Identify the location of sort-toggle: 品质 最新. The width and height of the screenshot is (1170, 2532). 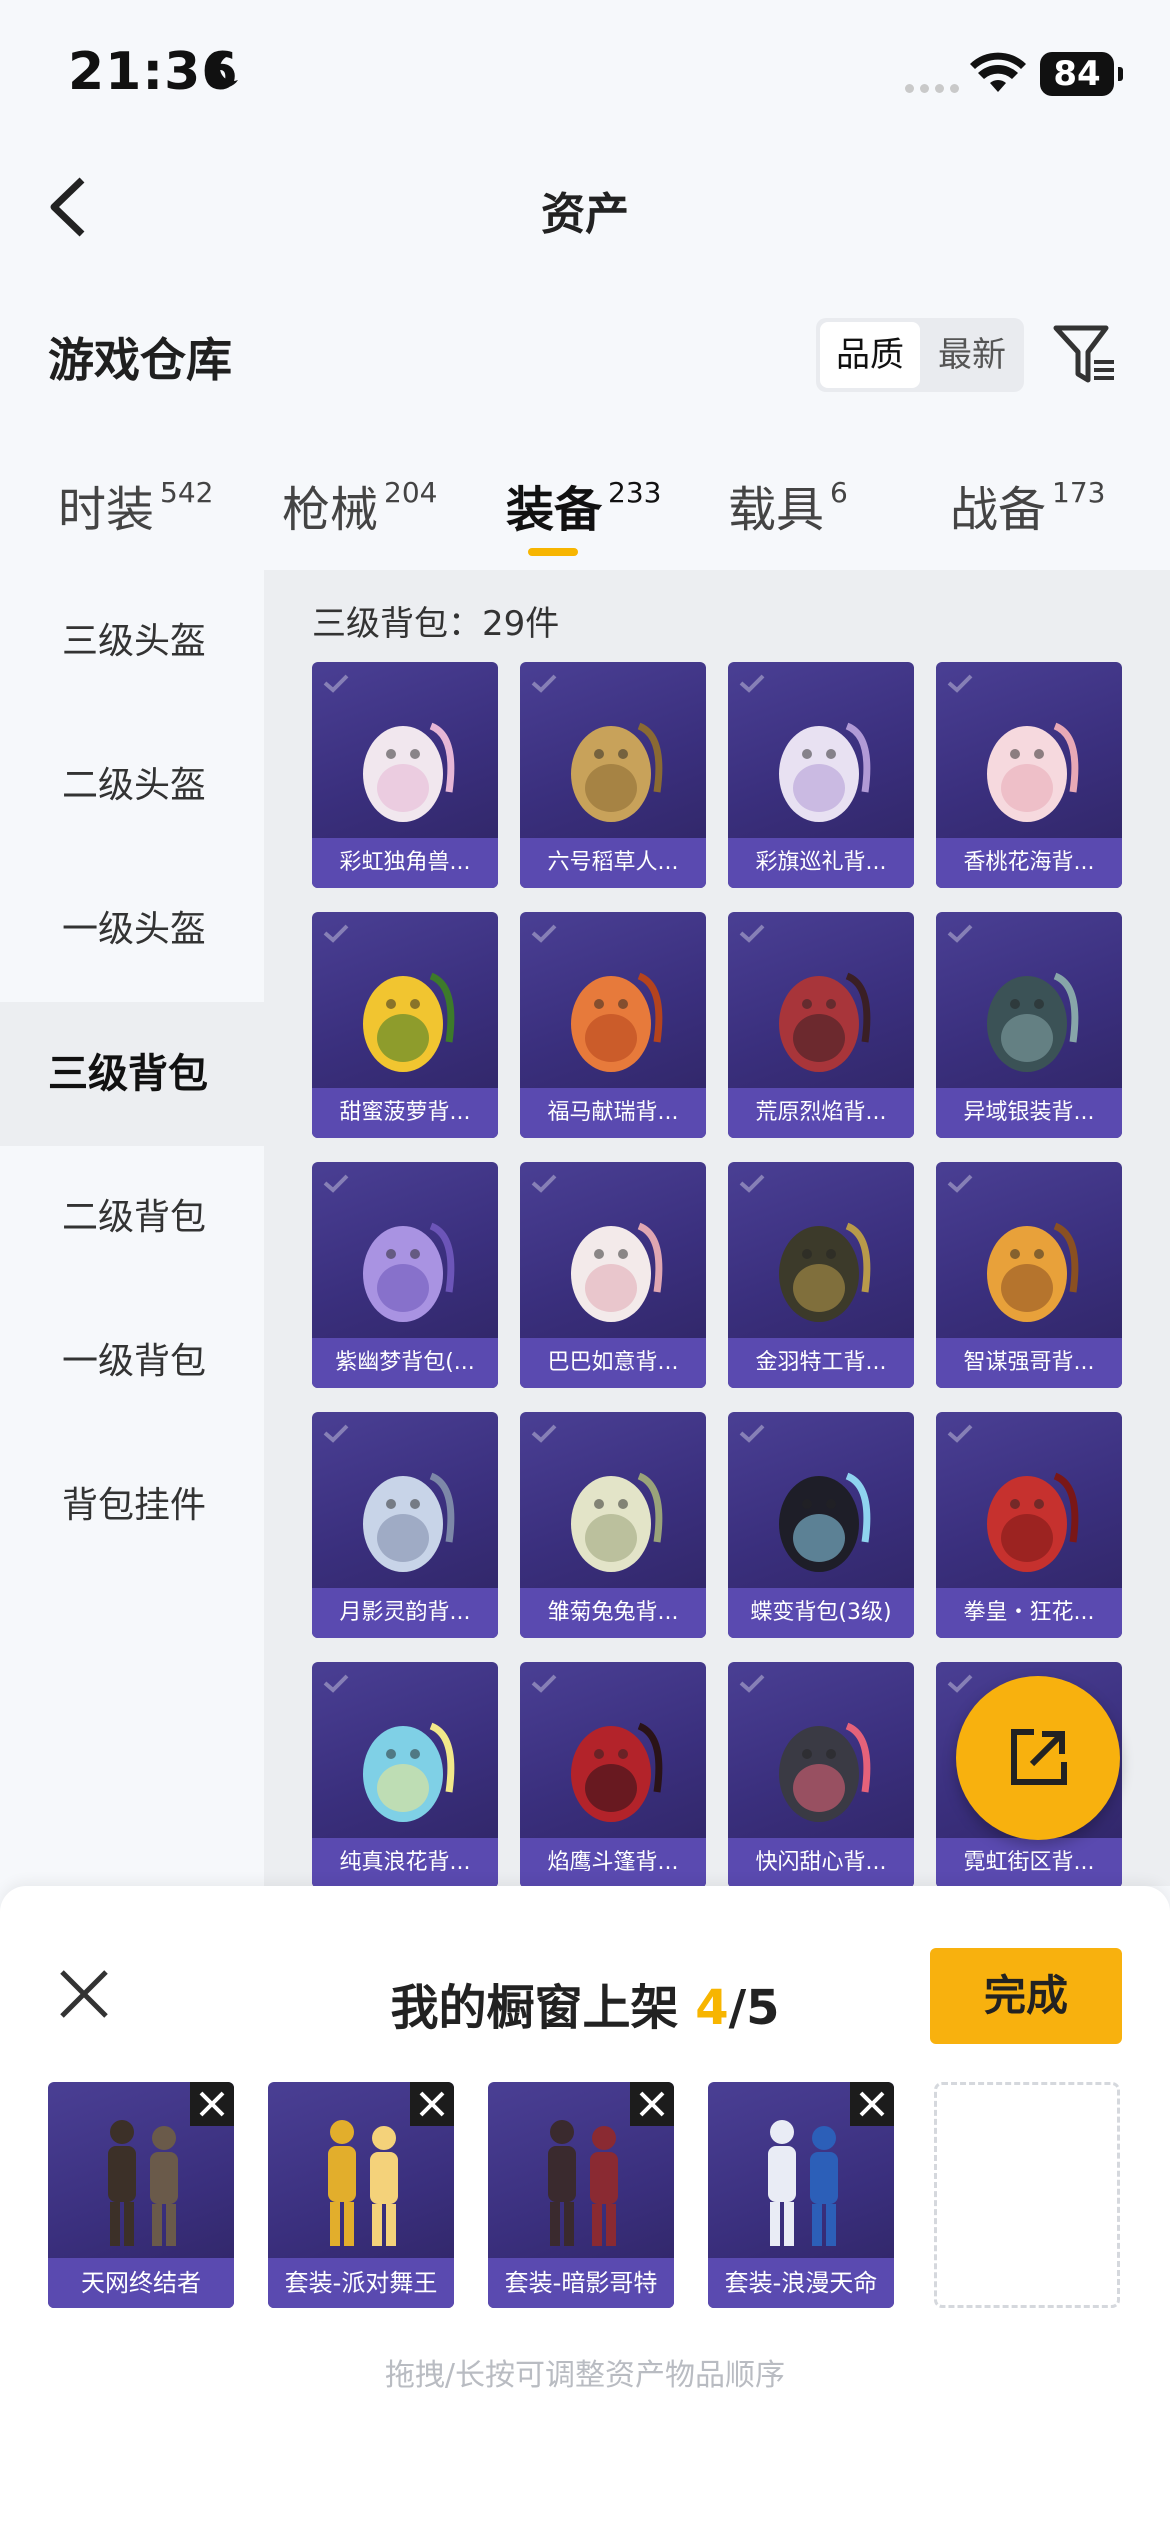
(920, 355).